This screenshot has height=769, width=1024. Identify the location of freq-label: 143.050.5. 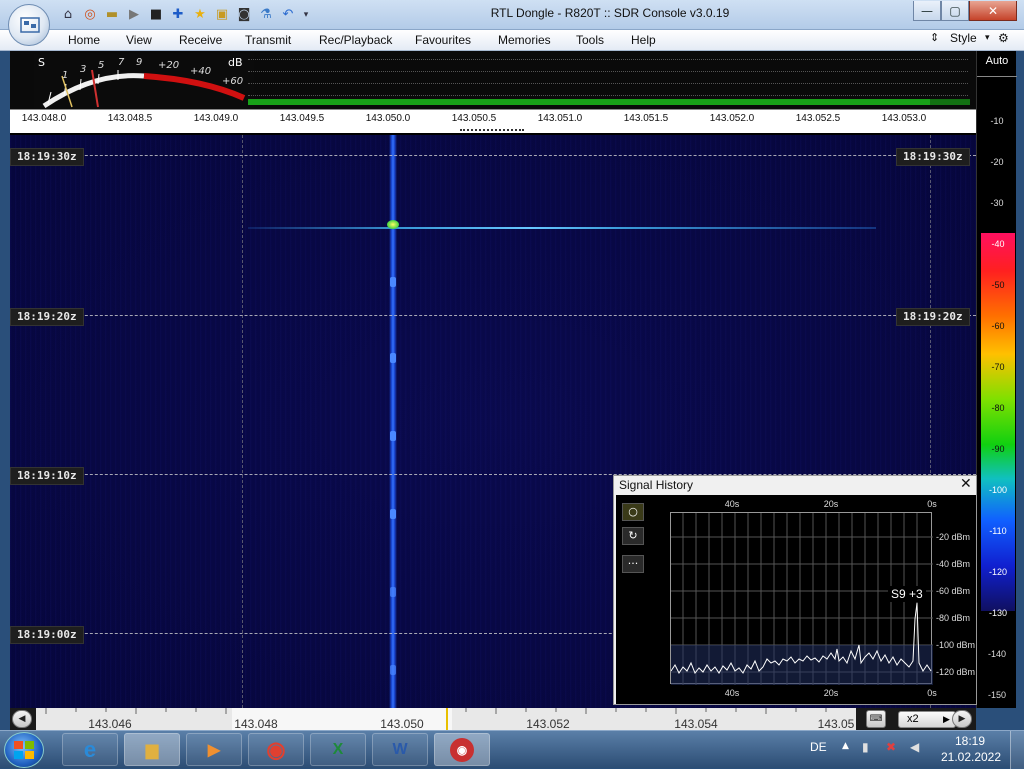
(474, 118).